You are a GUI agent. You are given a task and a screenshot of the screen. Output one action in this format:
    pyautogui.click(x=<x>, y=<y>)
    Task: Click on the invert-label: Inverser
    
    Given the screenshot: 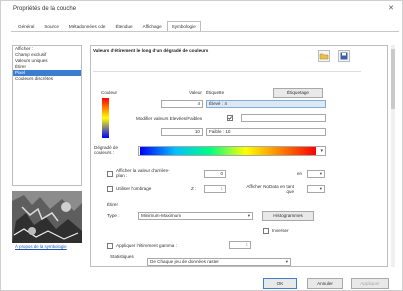 What is the action you would take?
    pyautogui.click(x=280, y=230)
    